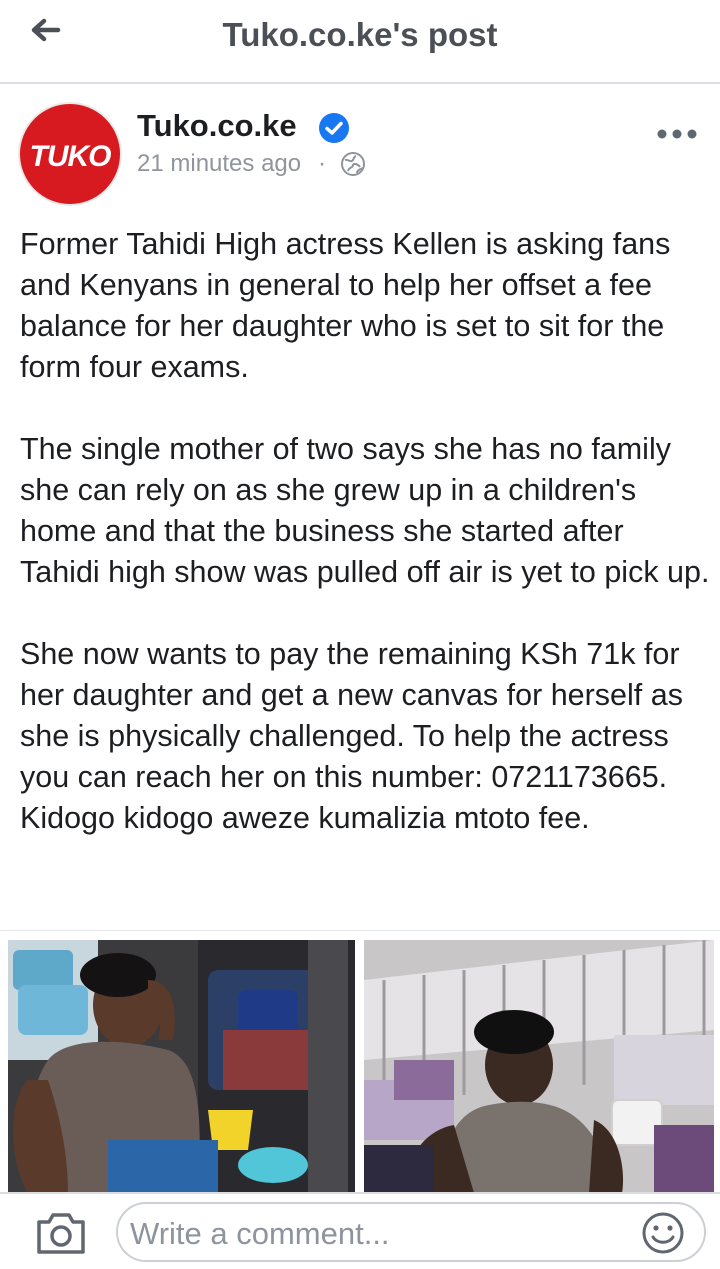 This screenshot has height=1269, width=720. Describe the element at coordinates (353, 164) in the screenshot. I see `globe-icon` at that location.